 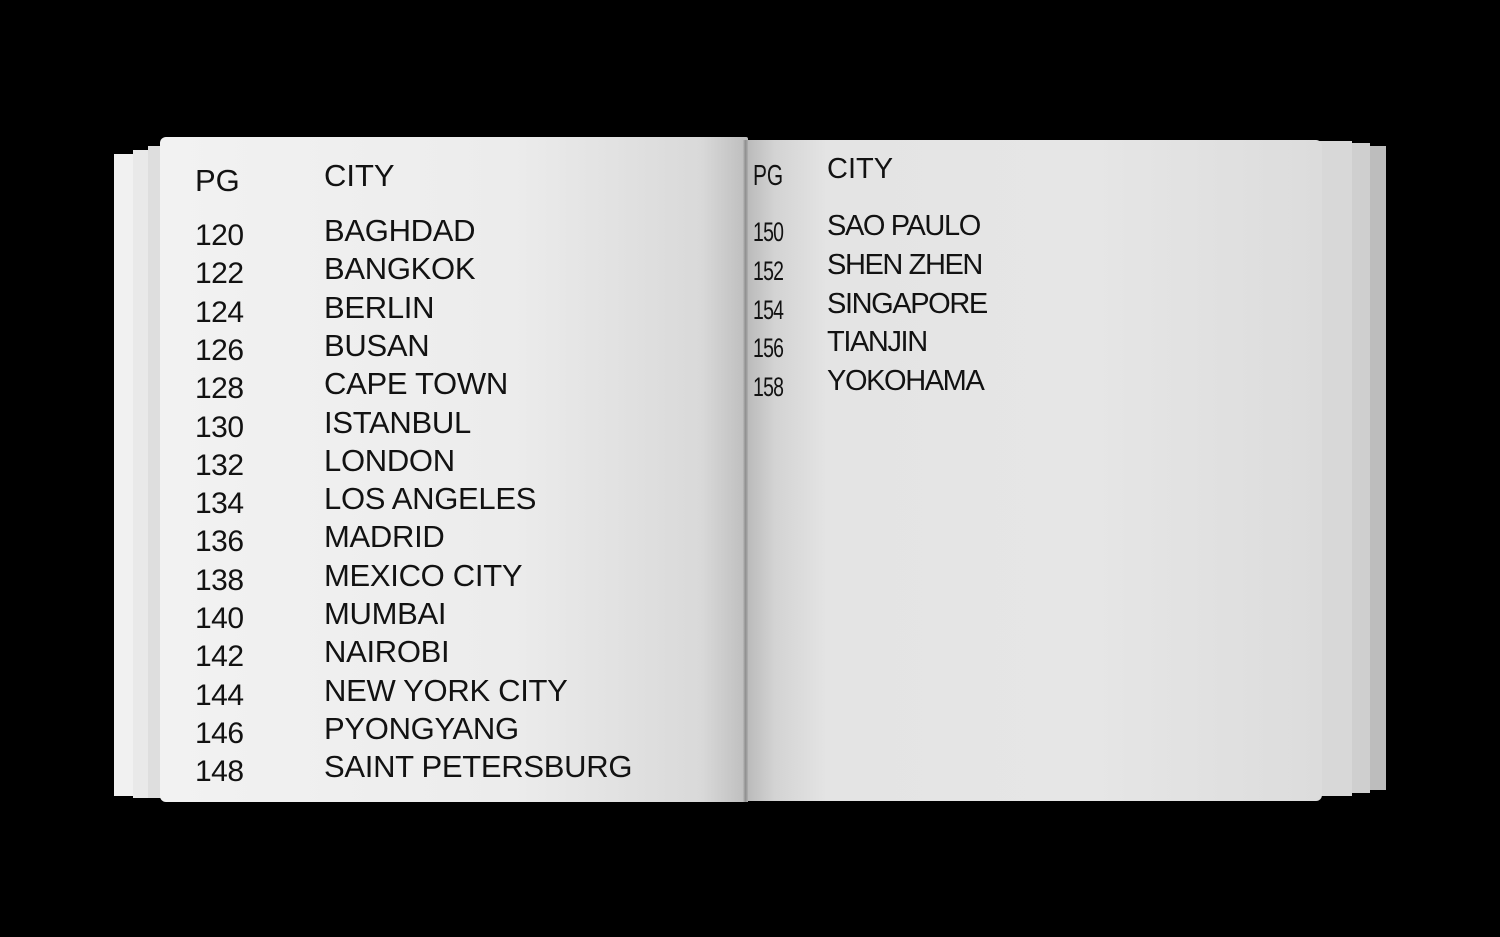 What do you see at coordinates (768, 232) in the screenshot?
I see `page-number: 150` at bounding box center [768, 232].